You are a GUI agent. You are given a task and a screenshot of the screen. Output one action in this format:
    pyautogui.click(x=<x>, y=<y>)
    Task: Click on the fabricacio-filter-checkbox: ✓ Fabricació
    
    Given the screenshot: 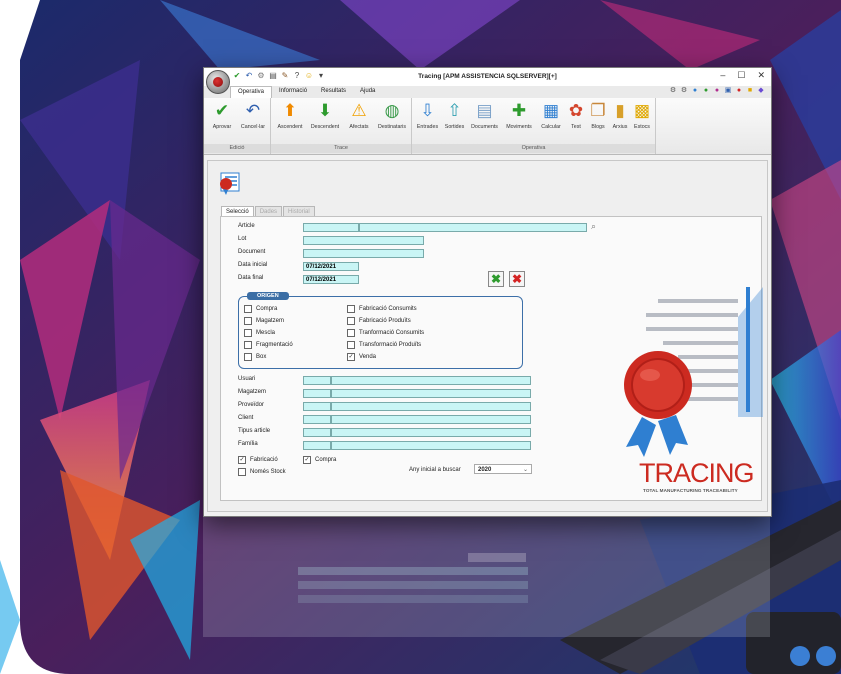 What is the action you would take?
    pyautogui.click(x=258, y=460)
    